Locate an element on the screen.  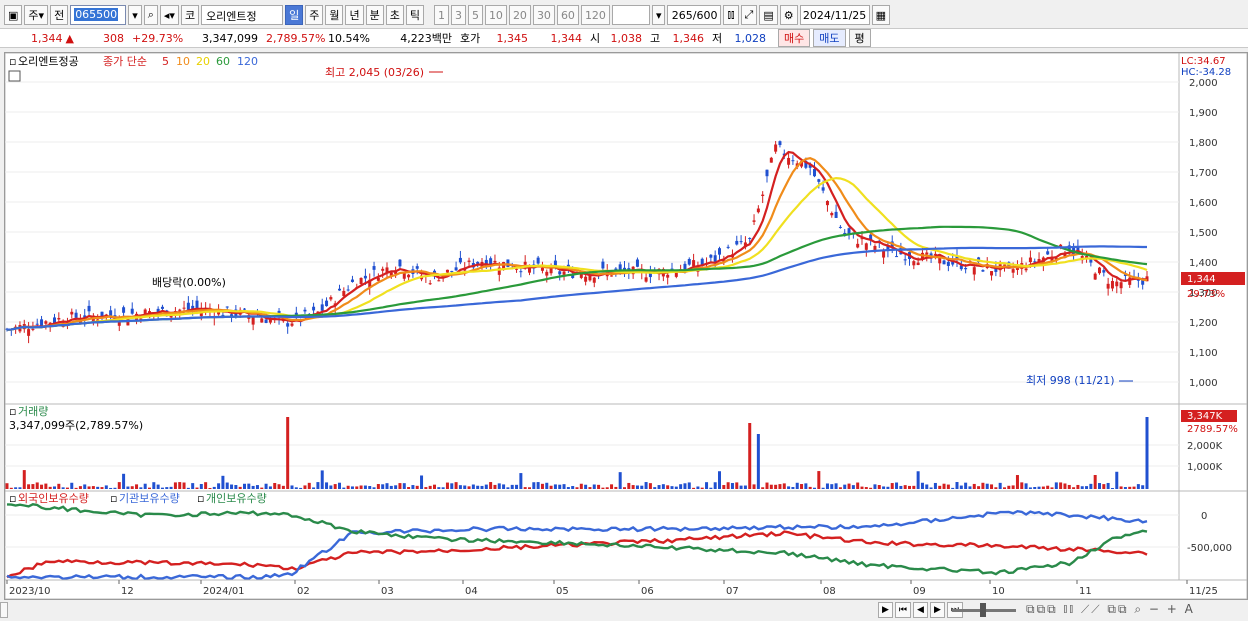
ma-legend-20: 20 is located at coordinates (203, 61).